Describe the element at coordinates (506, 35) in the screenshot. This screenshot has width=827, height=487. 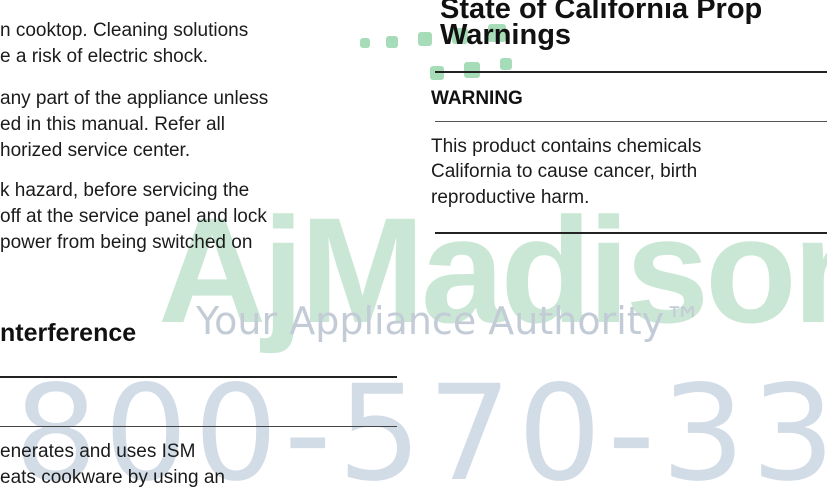
I see `section-heading-continued: Warnings` at that location.